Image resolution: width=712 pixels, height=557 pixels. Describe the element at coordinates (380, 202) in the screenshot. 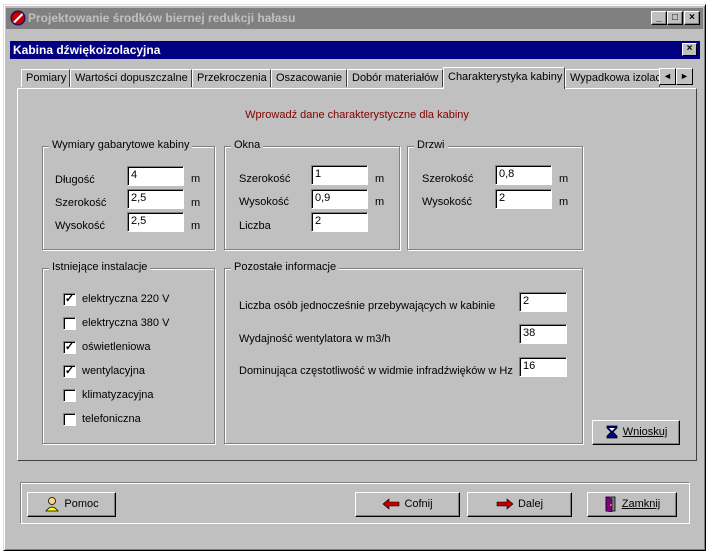

I see `unit-wysokosc-okna: m` at that location.